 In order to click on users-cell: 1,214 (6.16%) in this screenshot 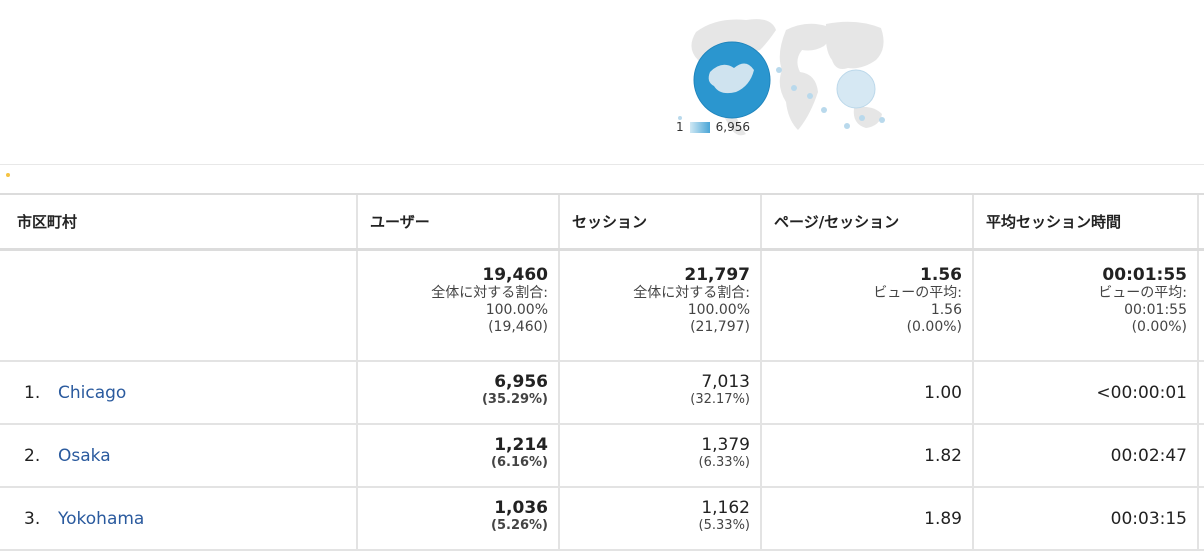, I will do `click(459, 455)`.